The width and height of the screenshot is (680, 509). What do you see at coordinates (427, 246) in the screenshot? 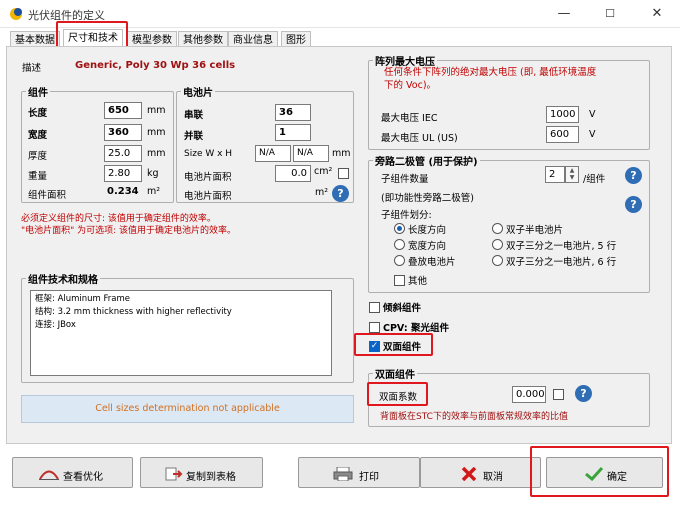
I see `division-width-label: 宽度方向` at bounding box center [427, 246].